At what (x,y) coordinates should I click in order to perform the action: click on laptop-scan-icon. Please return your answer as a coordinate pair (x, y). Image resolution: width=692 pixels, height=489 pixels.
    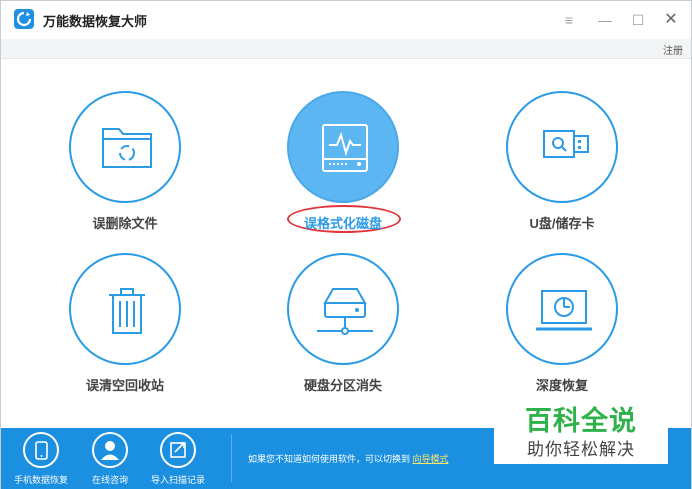
    Looking at the image, I should click on (564, 310).